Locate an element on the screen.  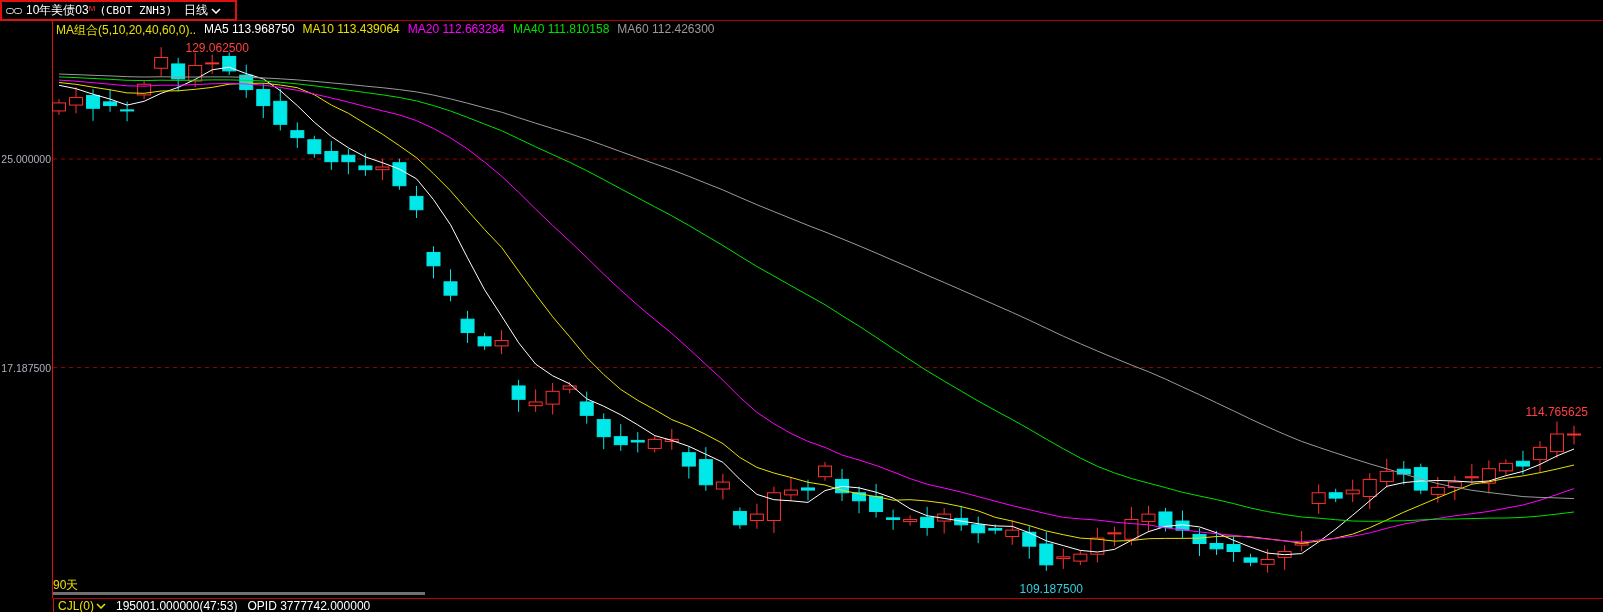
price-axis-label: 17.187500 is located at coordinates (26, 367).